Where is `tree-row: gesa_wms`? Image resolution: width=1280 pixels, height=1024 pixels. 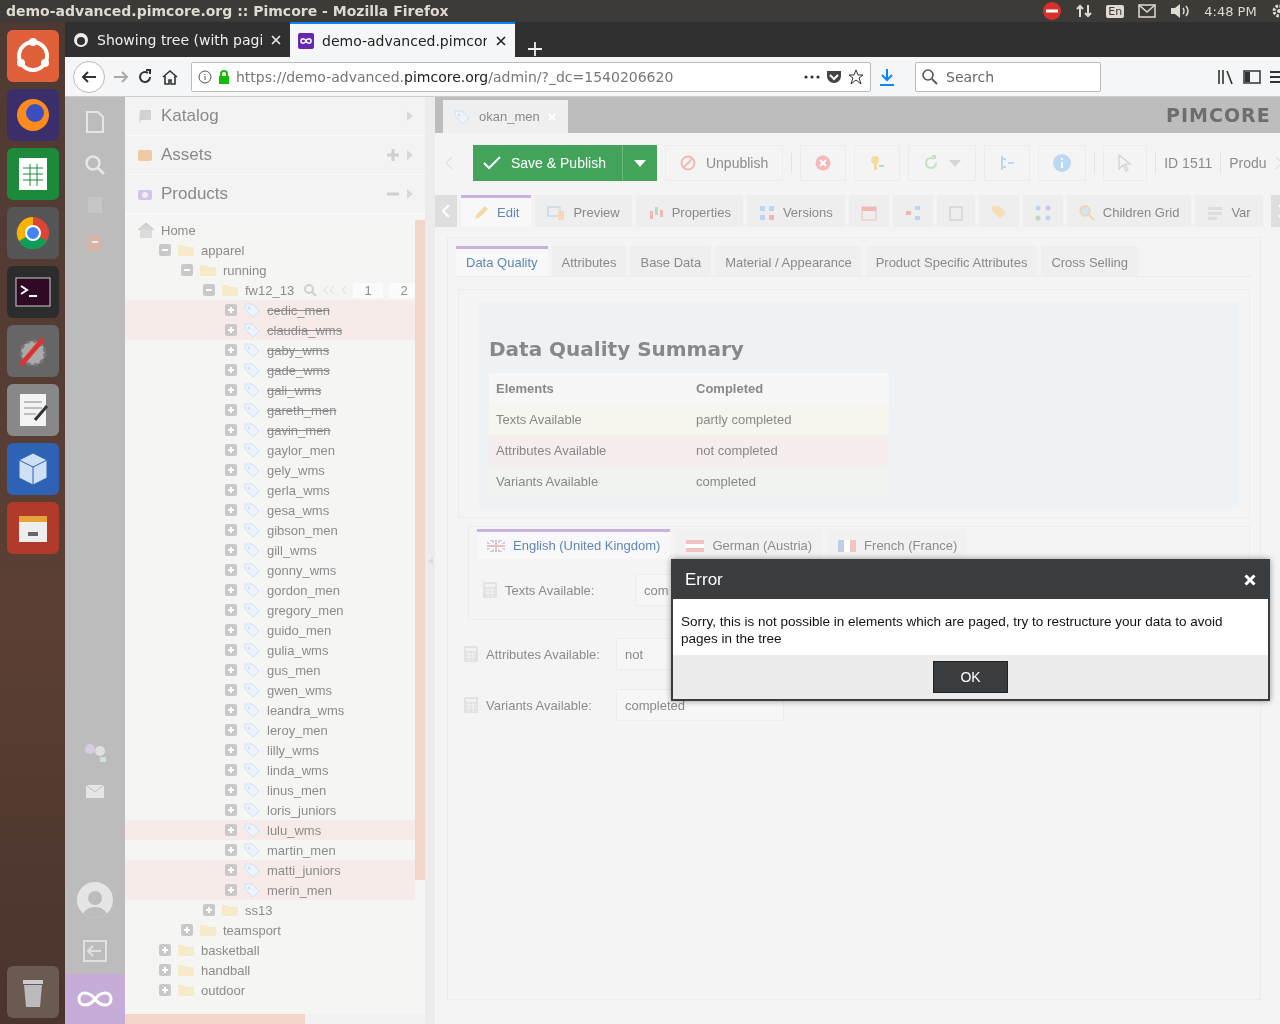 tree-row: gesa_wms is located at coordinates (270, 510).